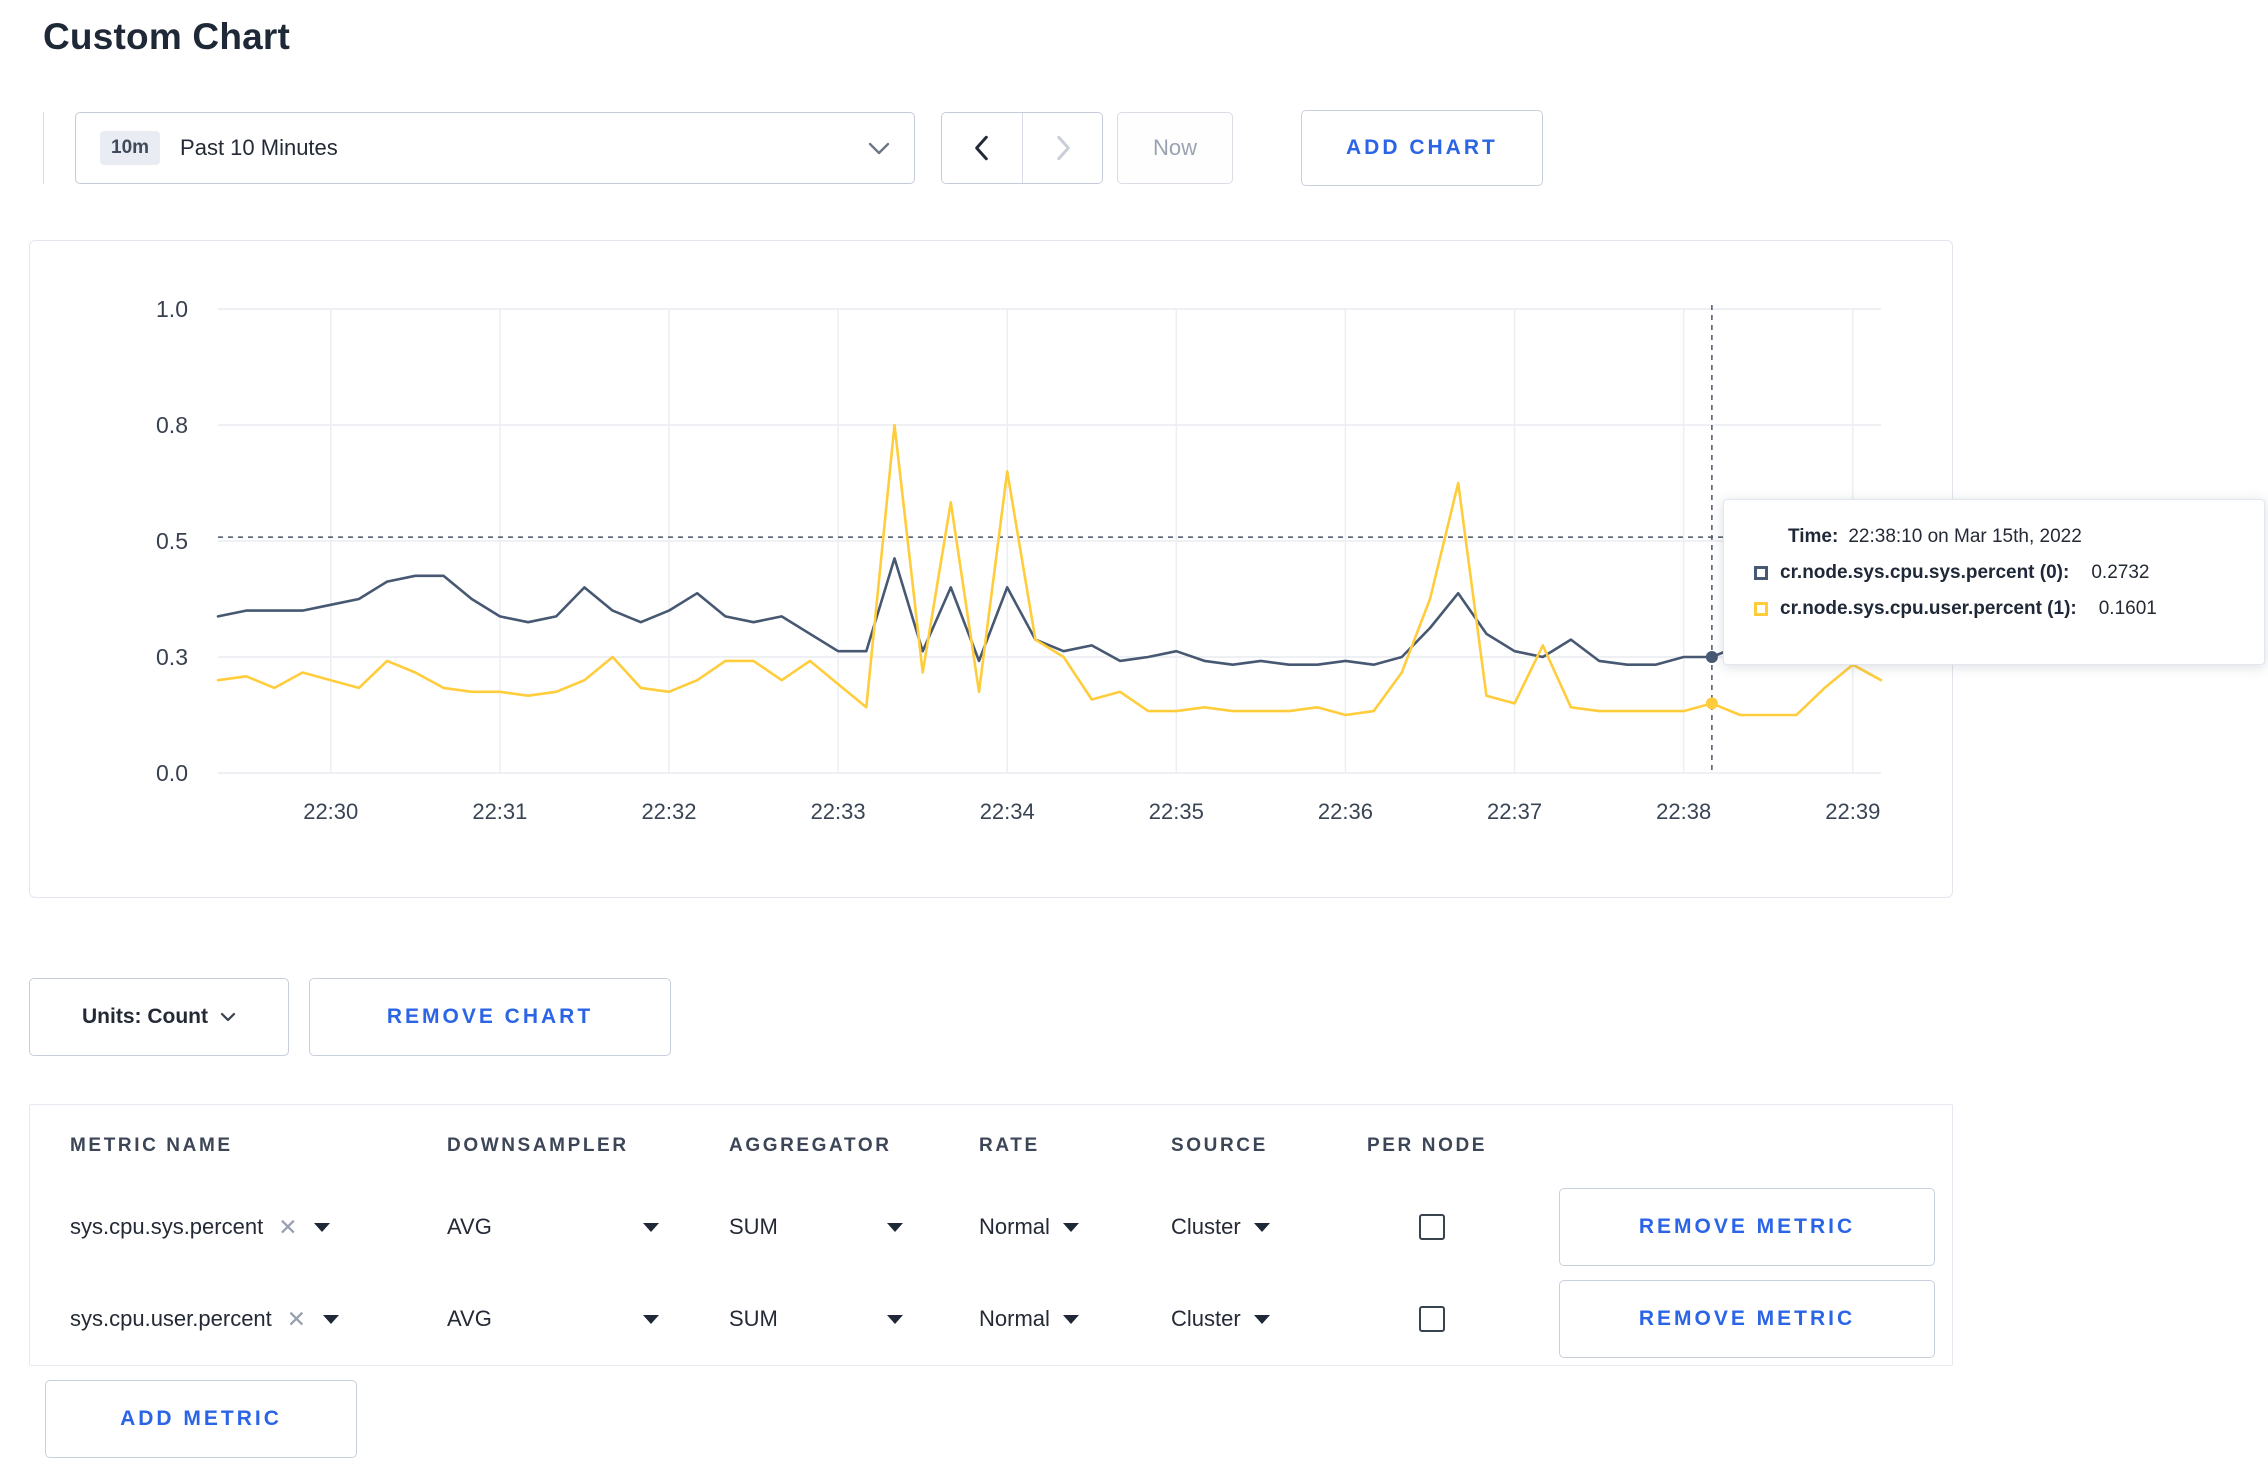  Describe the element at coordinates (259, 147) in the screenshot. I see `time-range-label: Past 10 Minutes` at that location.